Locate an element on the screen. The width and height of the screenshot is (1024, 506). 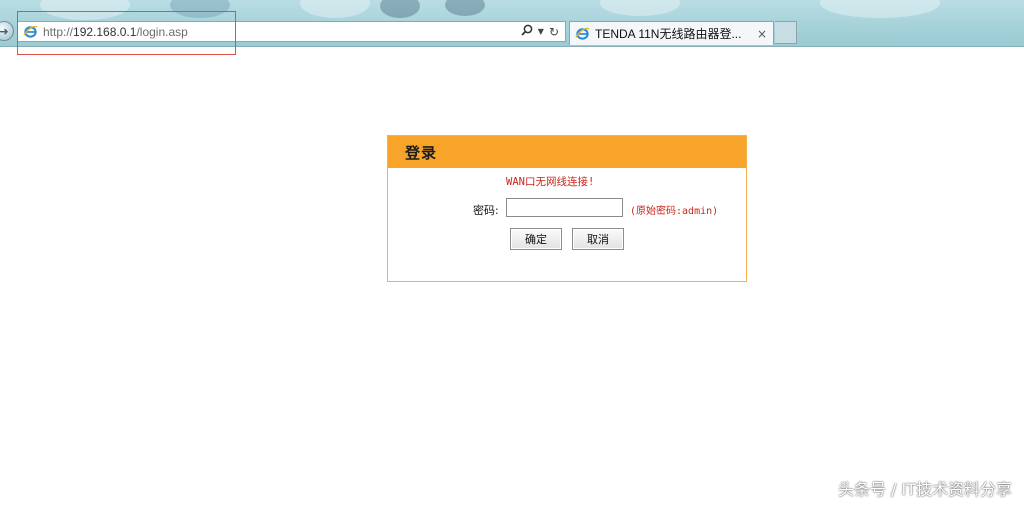
cancel-button: 取消 is located at coordinates (598, 239).